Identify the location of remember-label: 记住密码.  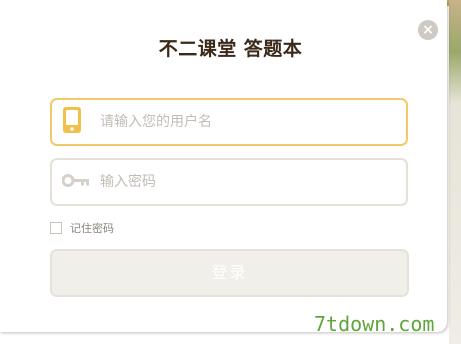
(92, 228).